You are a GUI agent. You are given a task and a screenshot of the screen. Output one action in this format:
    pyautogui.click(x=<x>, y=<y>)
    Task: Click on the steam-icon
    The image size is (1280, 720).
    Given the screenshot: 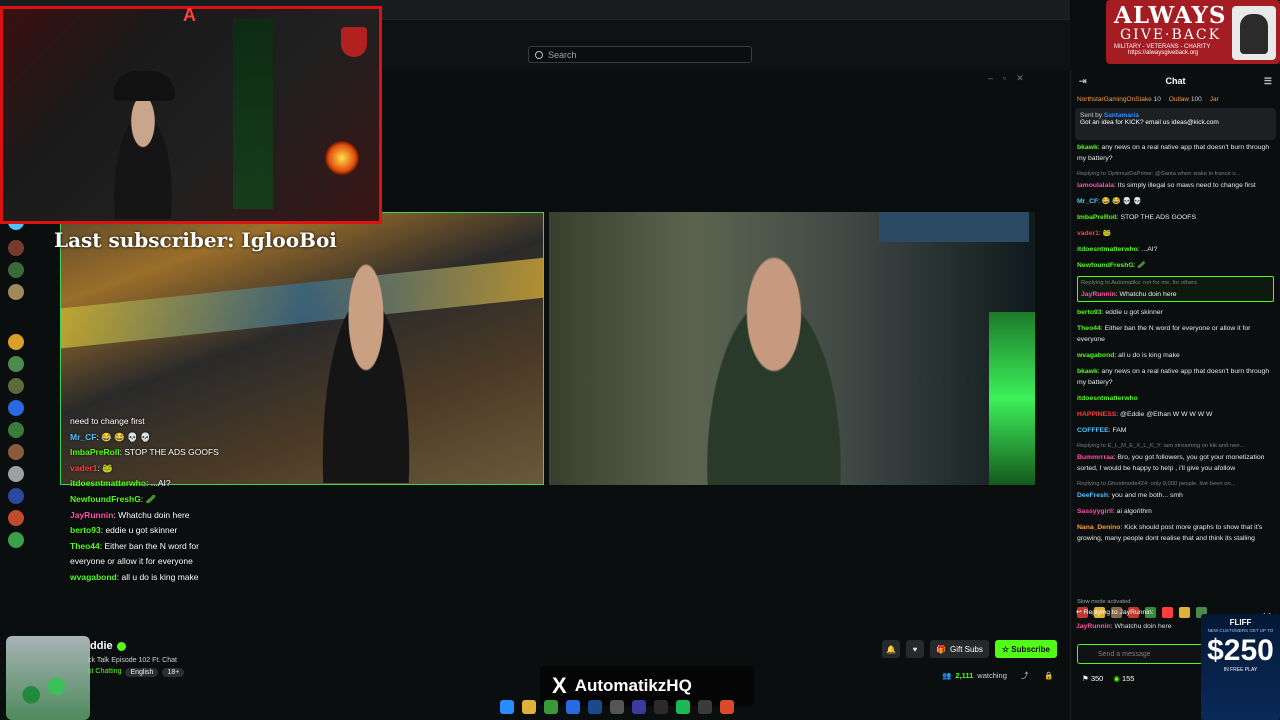 What is the action you would take?
    pyautogui.click(x=595, y=707)
    